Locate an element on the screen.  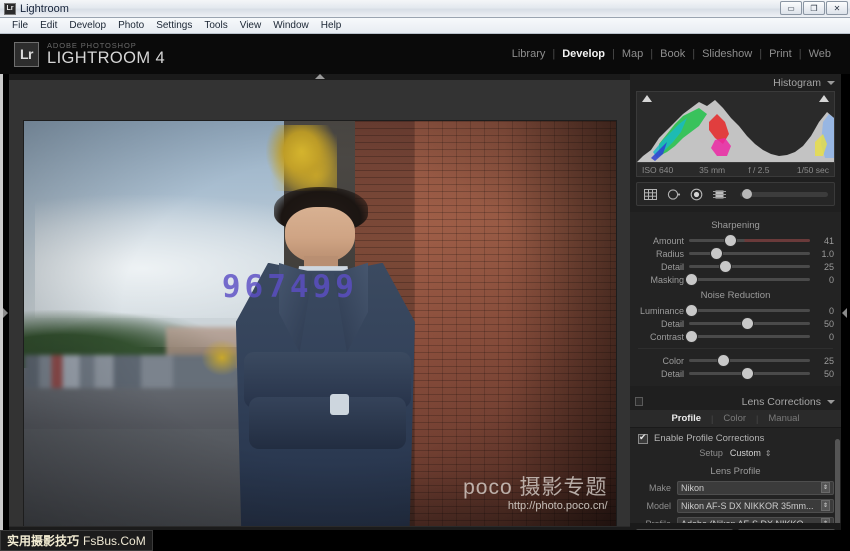
slider-value: 25 is located at coordinates (828, 266).